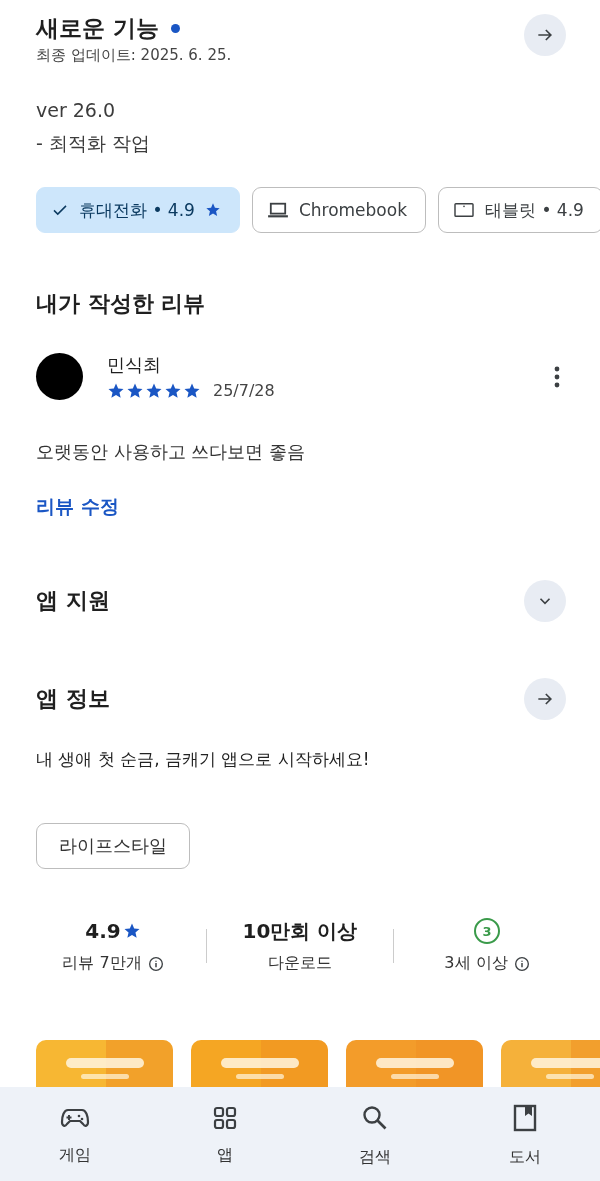 This screenshot has height=1181, width=600. What do you see at coordinates (77, 507) in the screenshot?
I see `edit-review-link: 리뷰 수정` at bounding box center [77, 507].